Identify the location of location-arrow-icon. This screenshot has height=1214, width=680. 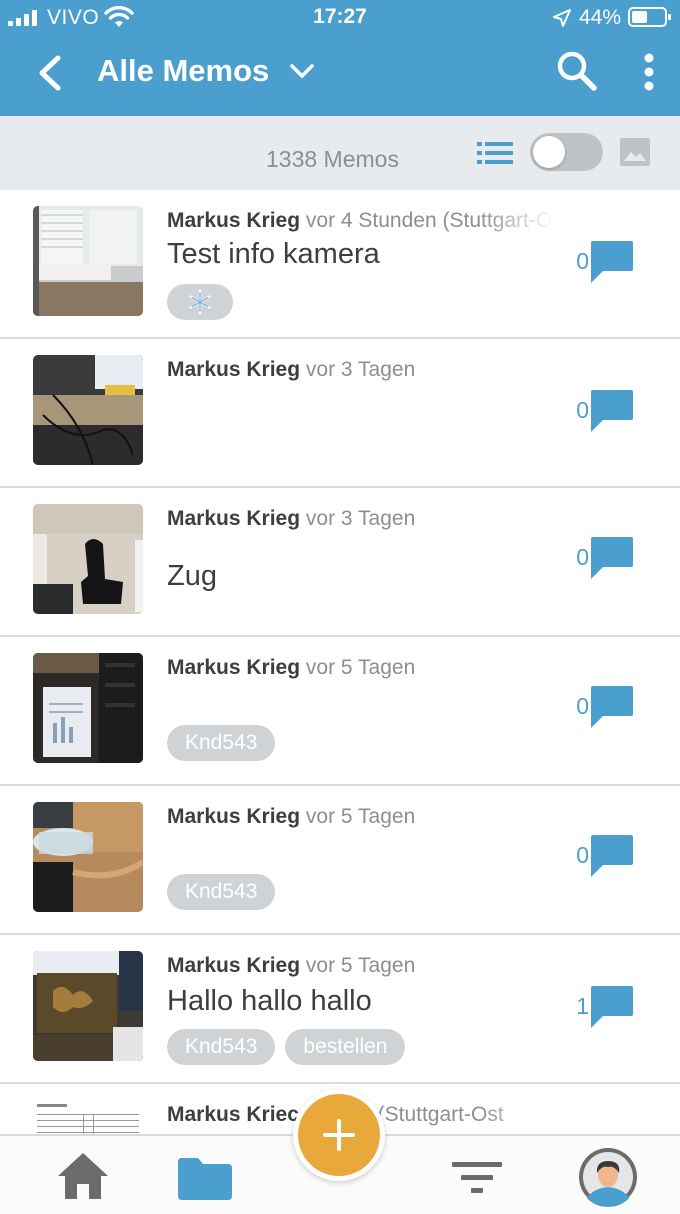
(562, 18).